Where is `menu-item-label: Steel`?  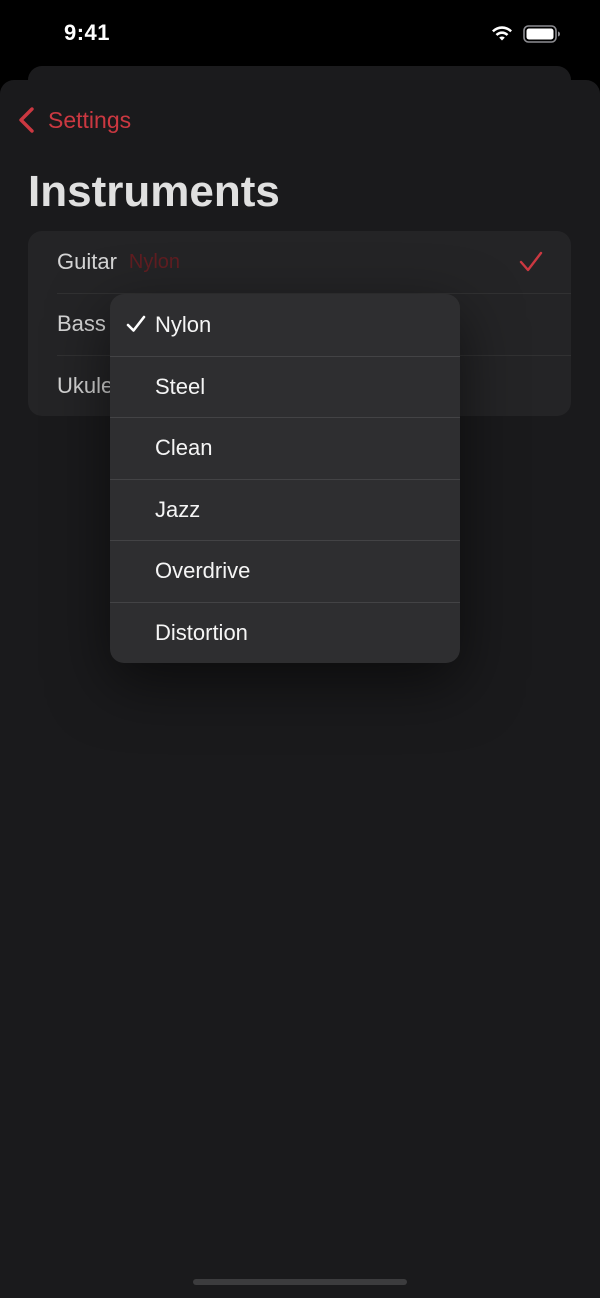
menu-item-label: Steel is located at coordinates (180, 386).